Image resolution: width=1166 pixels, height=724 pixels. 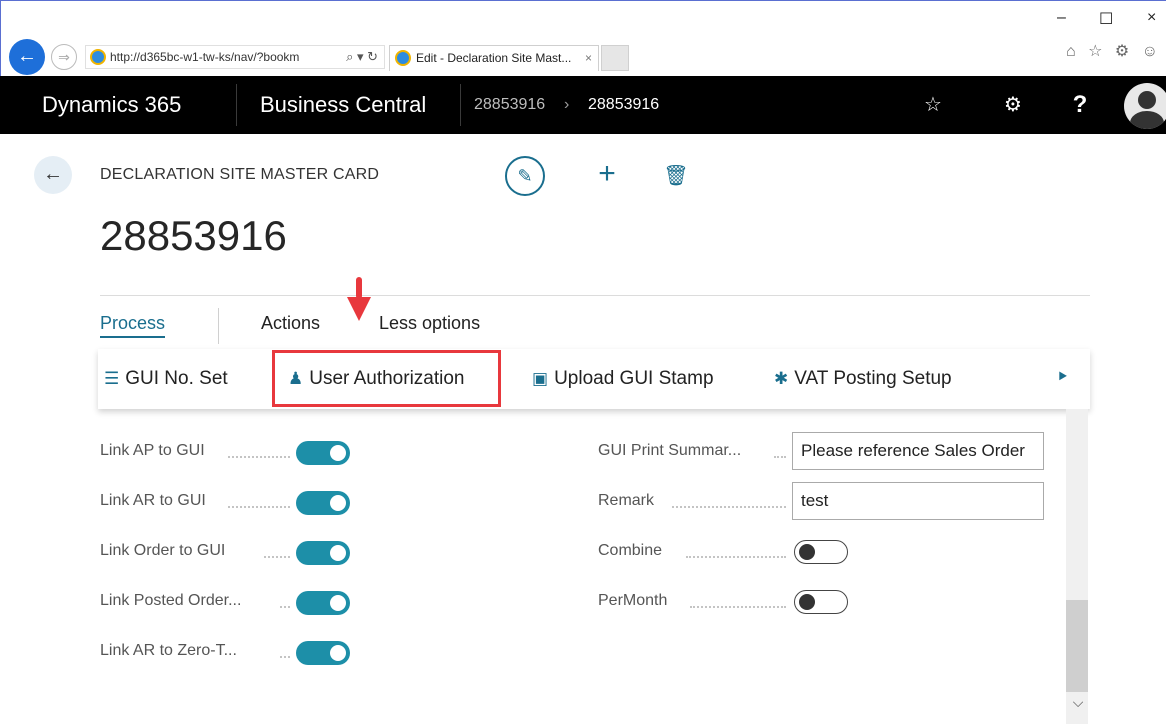 I want to click on page-back-button: ←, so click(x=53, y=175).